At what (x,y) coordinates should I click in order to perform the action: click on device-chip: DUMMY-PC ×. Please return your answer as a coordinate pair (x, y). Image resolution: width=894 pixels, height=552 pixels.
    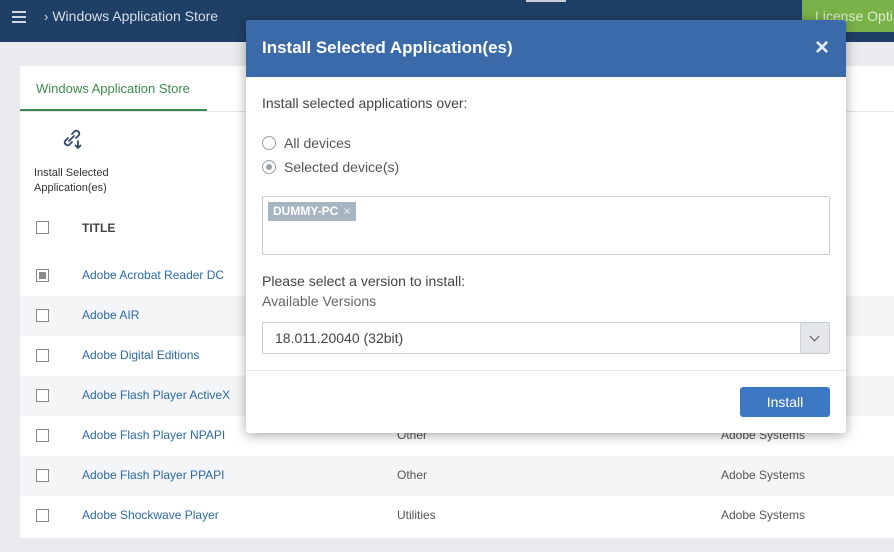
    Looking at the image, I should click on (312, 211).